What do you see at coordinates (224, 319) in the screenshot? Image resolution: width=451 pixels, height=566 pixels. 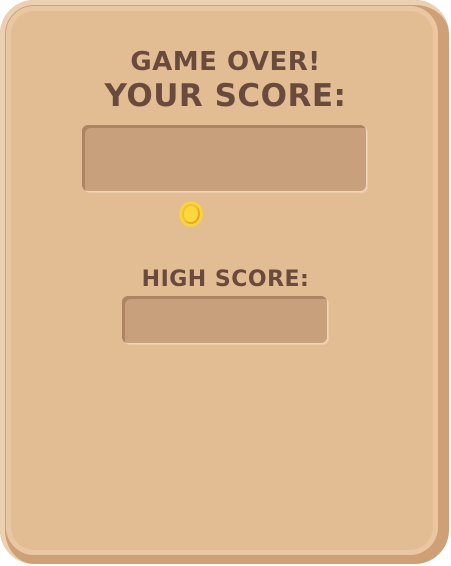 I see `high-score-display` at bounding box center [224, 319].